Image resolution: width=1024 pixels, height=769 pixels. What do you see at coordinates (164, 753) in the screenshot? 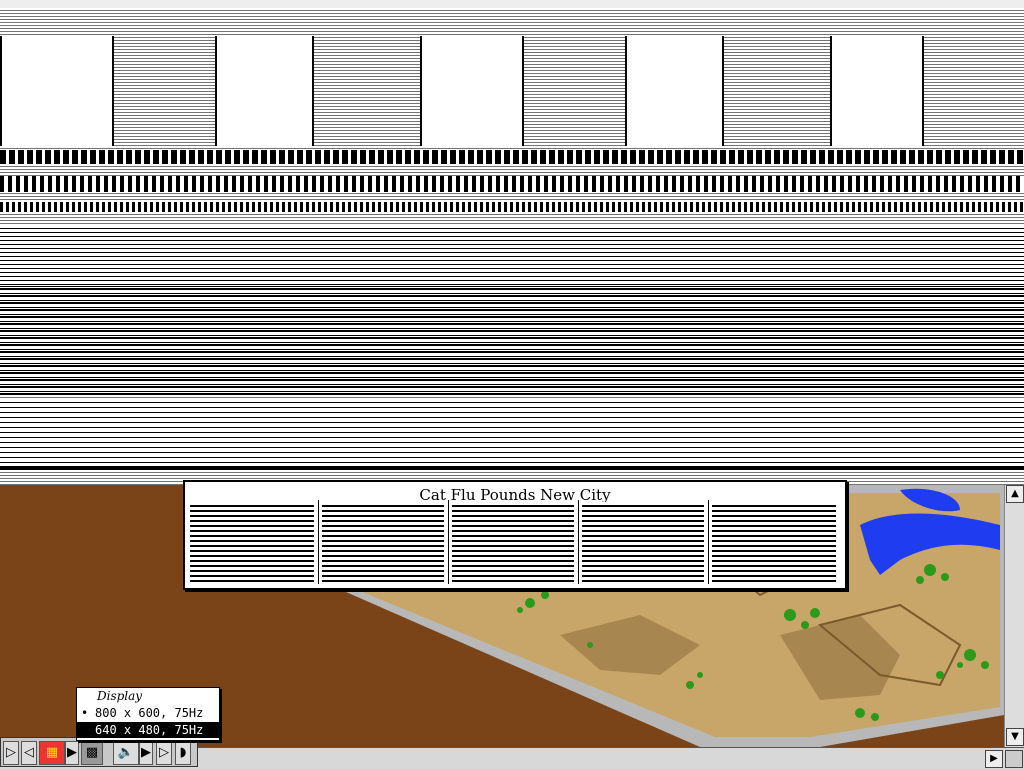
I see `forward-arrow-icon: ▷` at bounding box center [164, 753].